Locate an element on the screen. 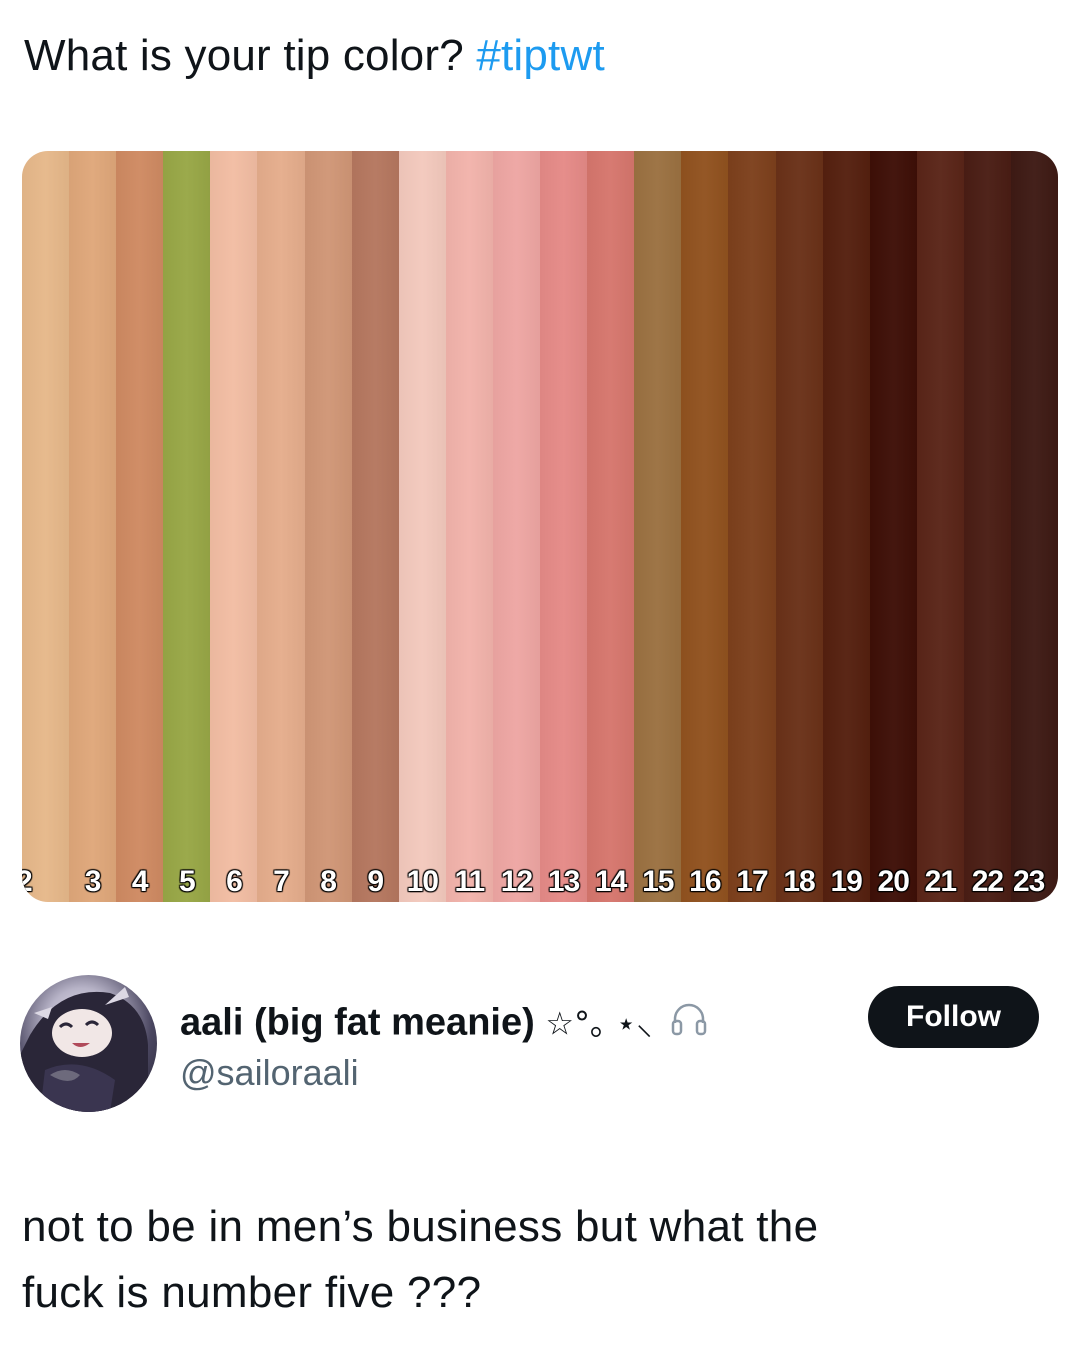 The width and height of the screenshot is (1080, 1367). name-decoration: ☆°｡ ⋆⸜ is located at coordinates (599, 1023).